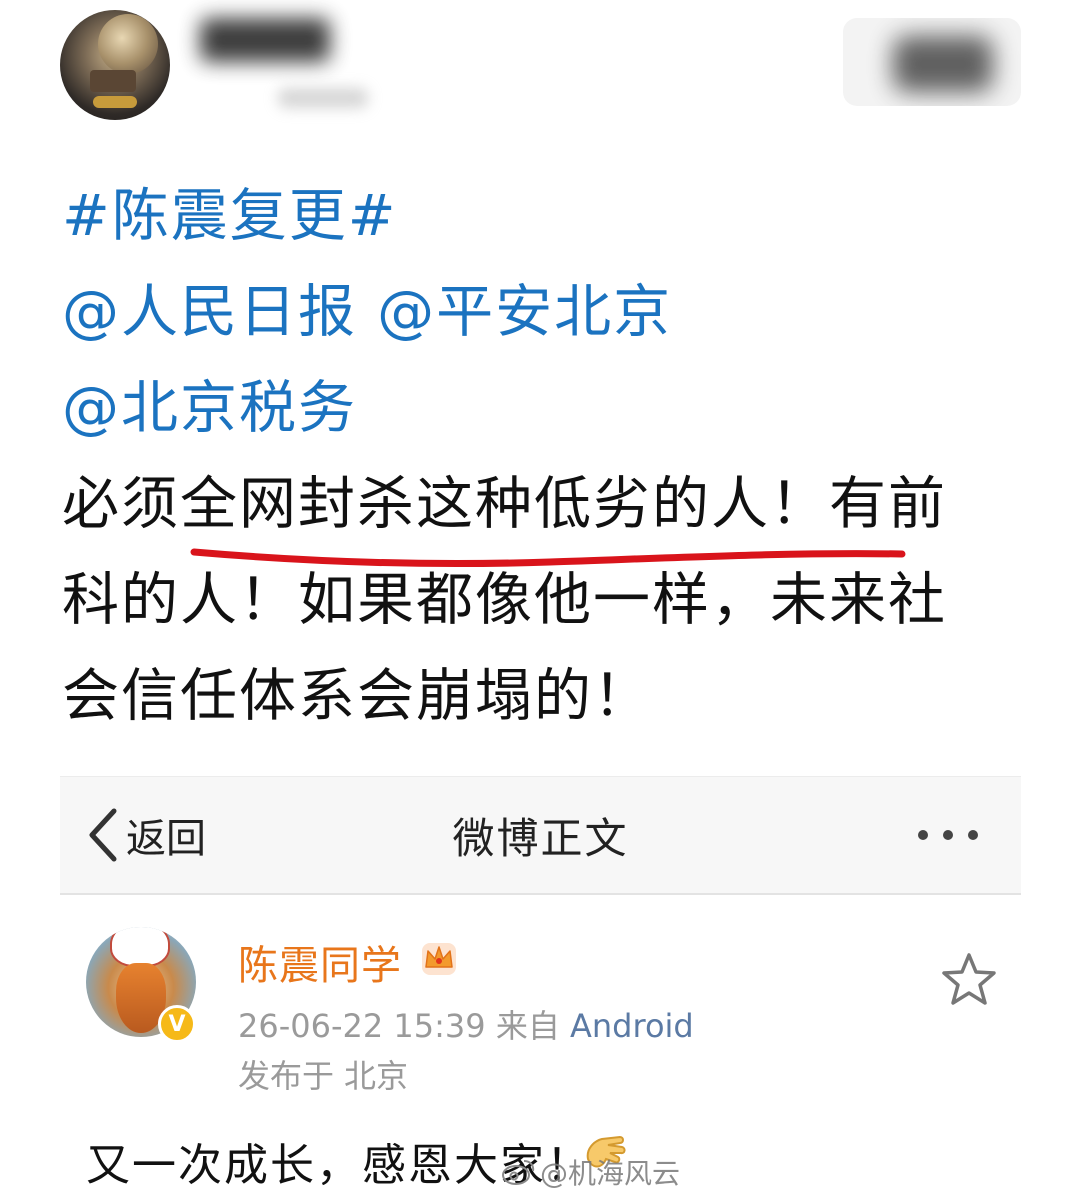 The image size is (1080, 1198). I want to click on red-underline-annotation, so click(548, 558).